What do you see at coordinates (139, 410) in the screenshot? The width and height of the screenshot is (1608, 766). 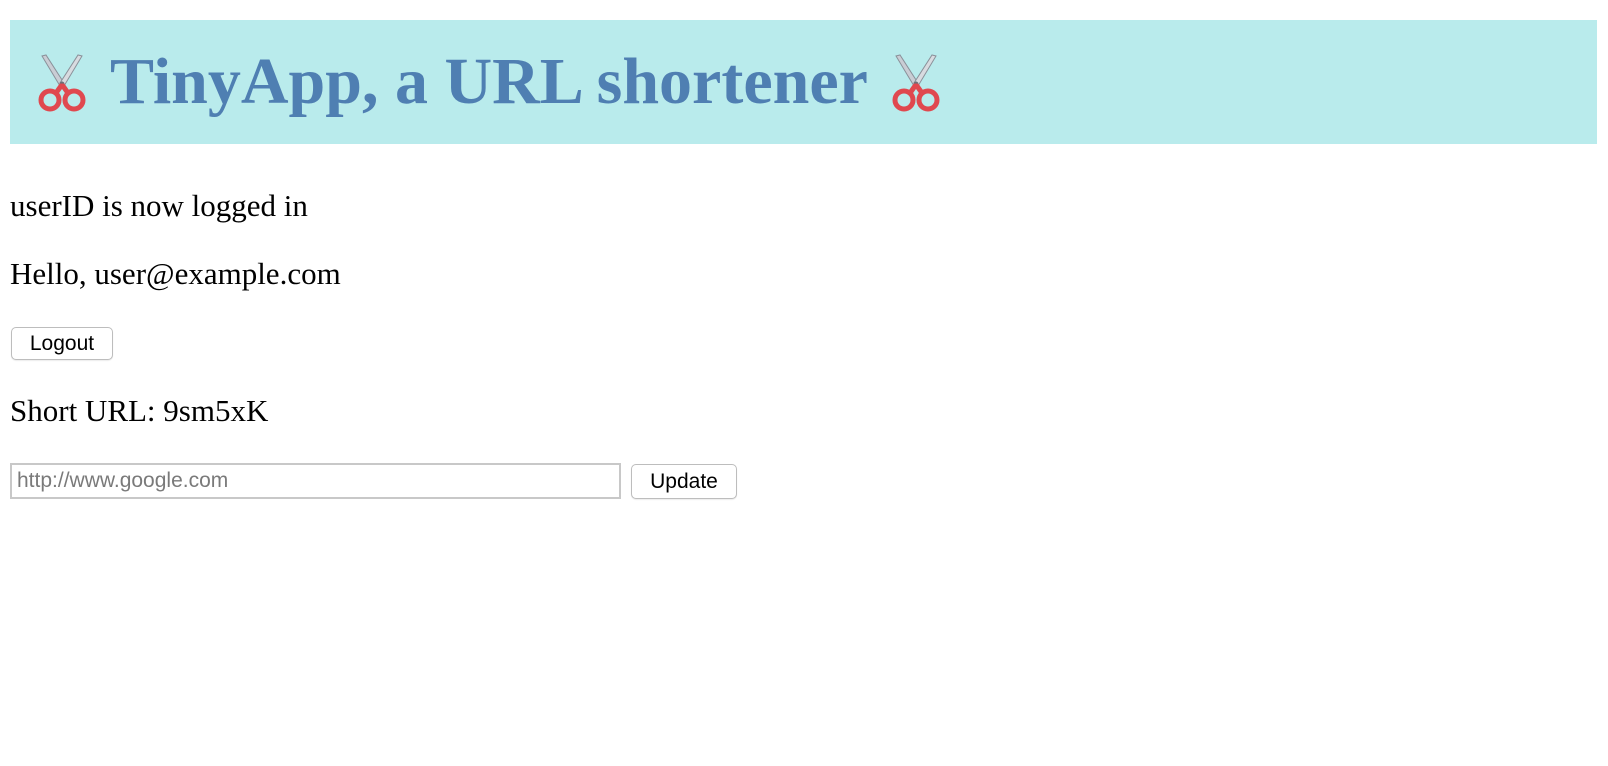 I see `short-url-text: Short URL: 9sm5xK` at bounding box center [139, 410].